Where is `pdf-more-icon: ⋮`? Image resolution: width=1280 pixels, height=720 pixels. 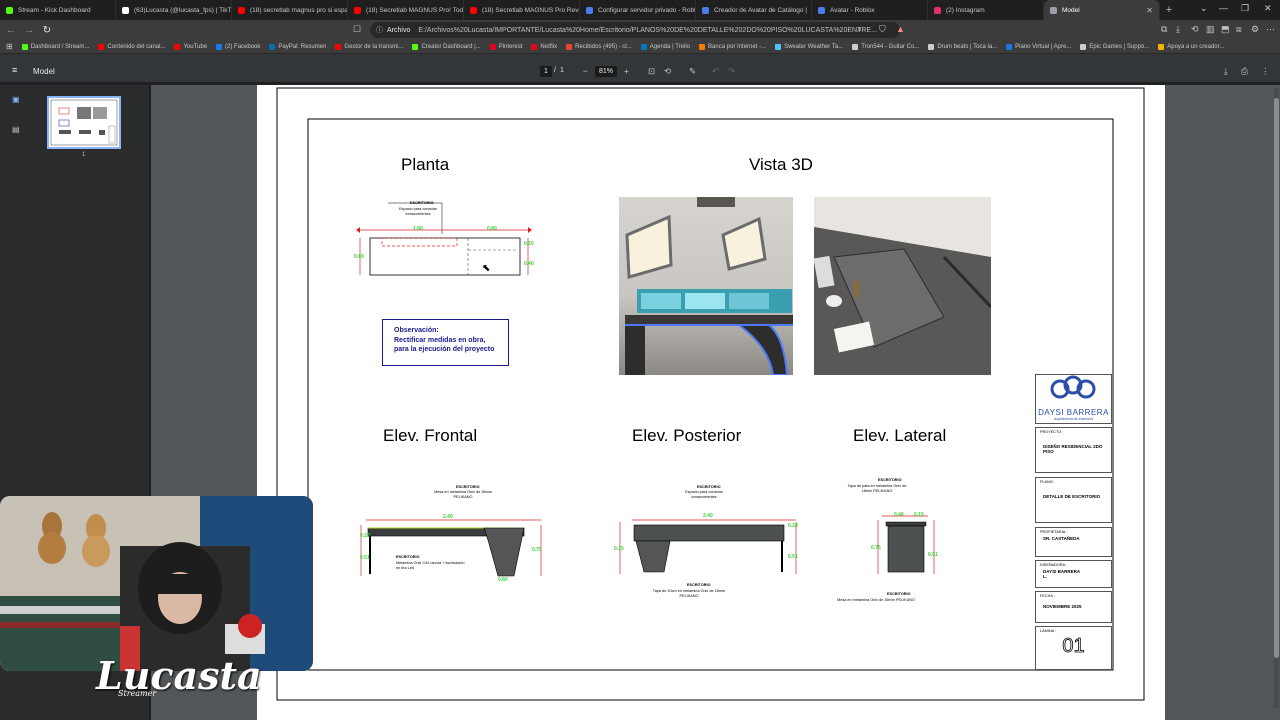 pdf-more-icon: ⋮ is located at coordinates (1265, 71).